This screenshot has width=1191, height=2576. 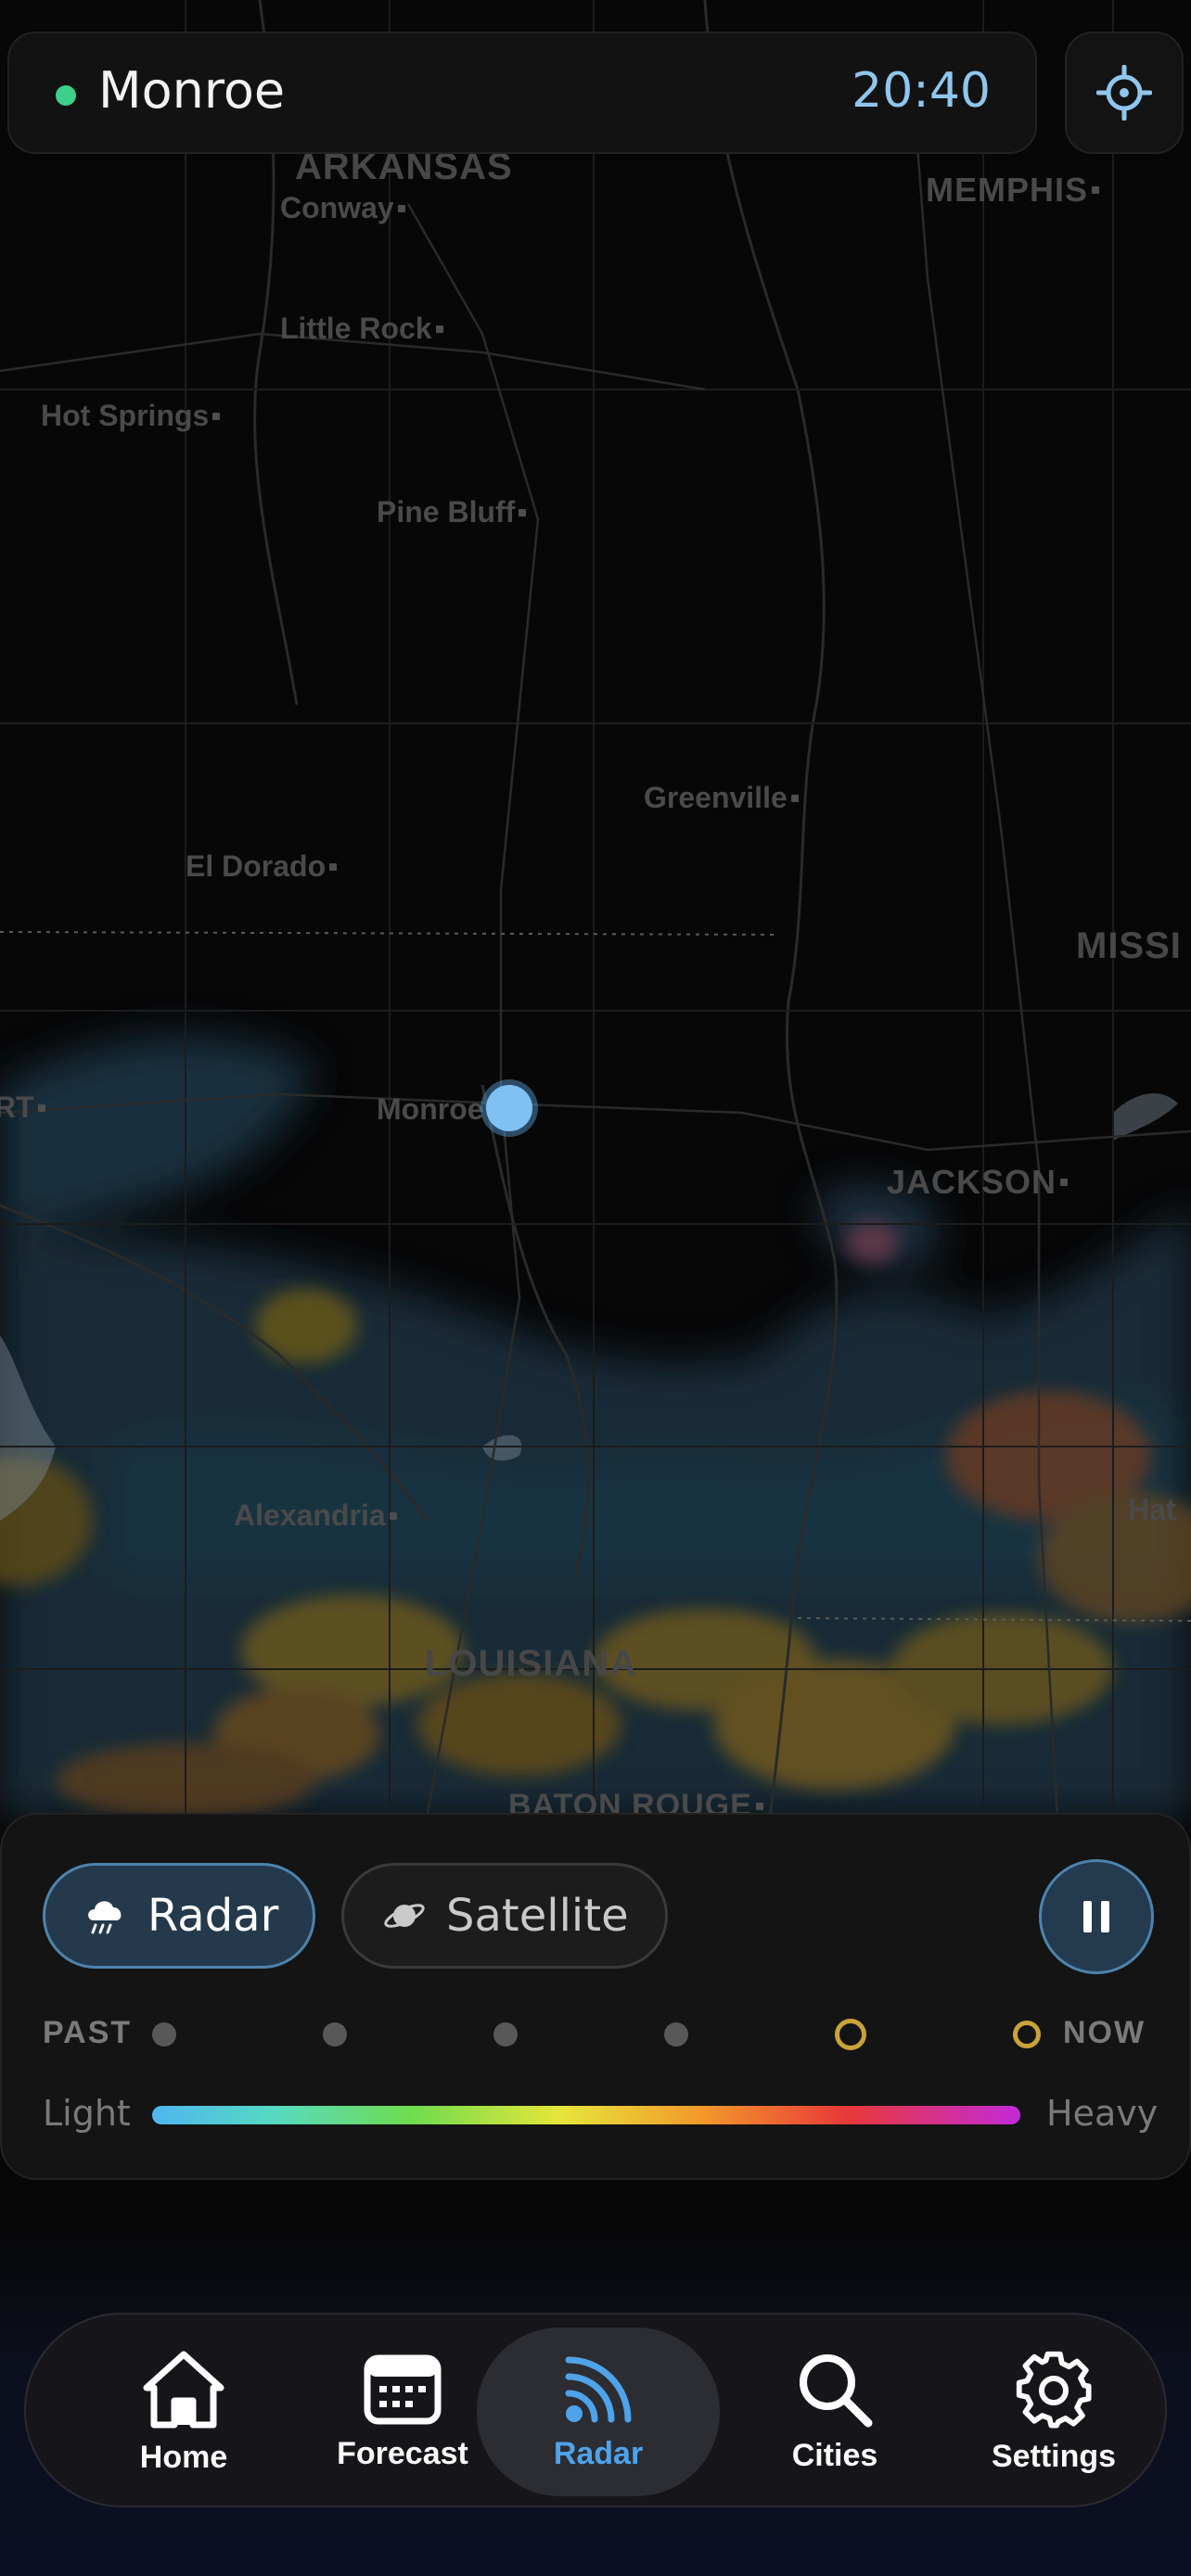 I want to click on radar-layer-label: Radar, so click(x=213, y=1916).